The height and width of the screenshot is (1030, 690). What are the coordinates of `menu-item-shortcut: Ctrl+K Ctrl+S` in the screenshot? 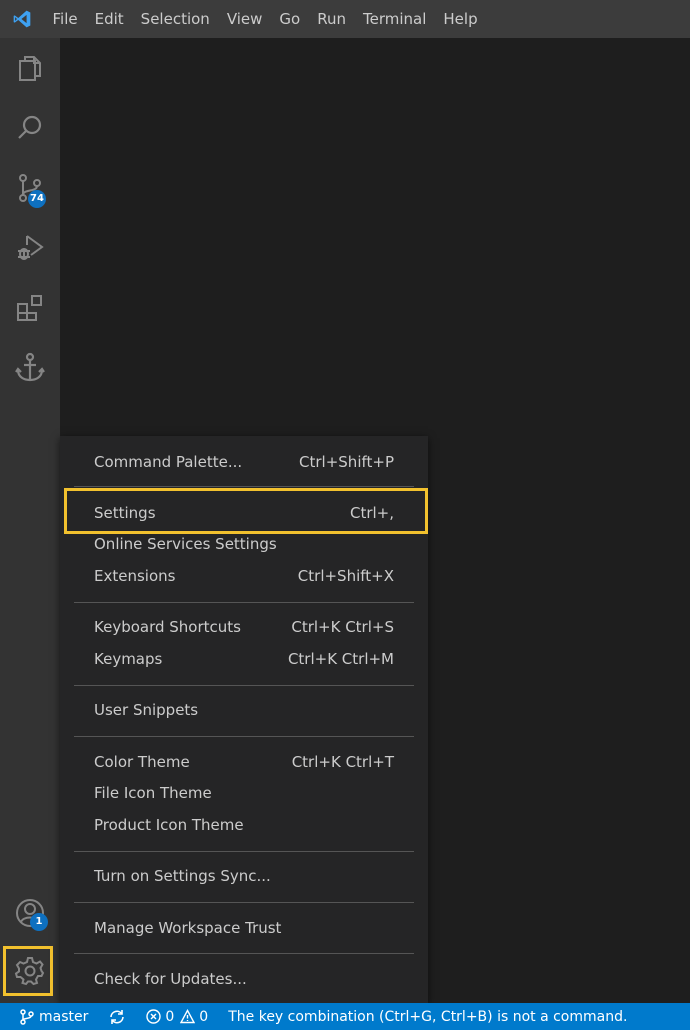 It's located at (342, 627).